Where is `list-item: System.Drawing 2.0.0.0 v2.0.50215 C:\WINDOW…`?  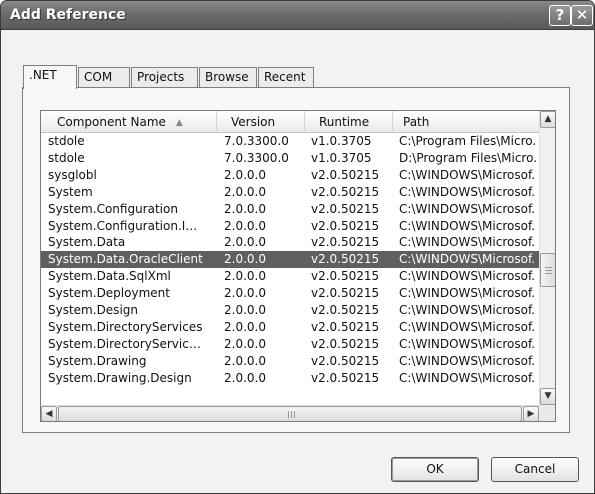 list-item: System.Drawing 2.0.0.0 v2.0.50215 C:\WINDOW… is located at coordinates (290, 361).